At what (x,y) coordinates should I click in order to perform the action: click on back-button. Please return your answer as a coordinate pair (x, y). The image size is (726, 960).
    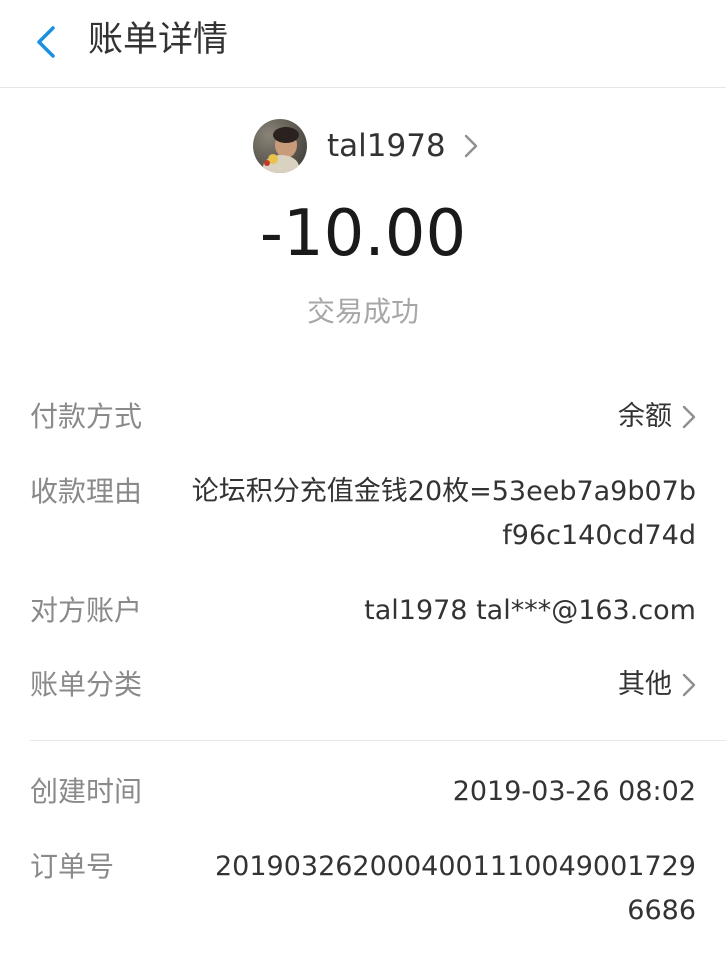
    Looking at the image, I should click on (46, 42).